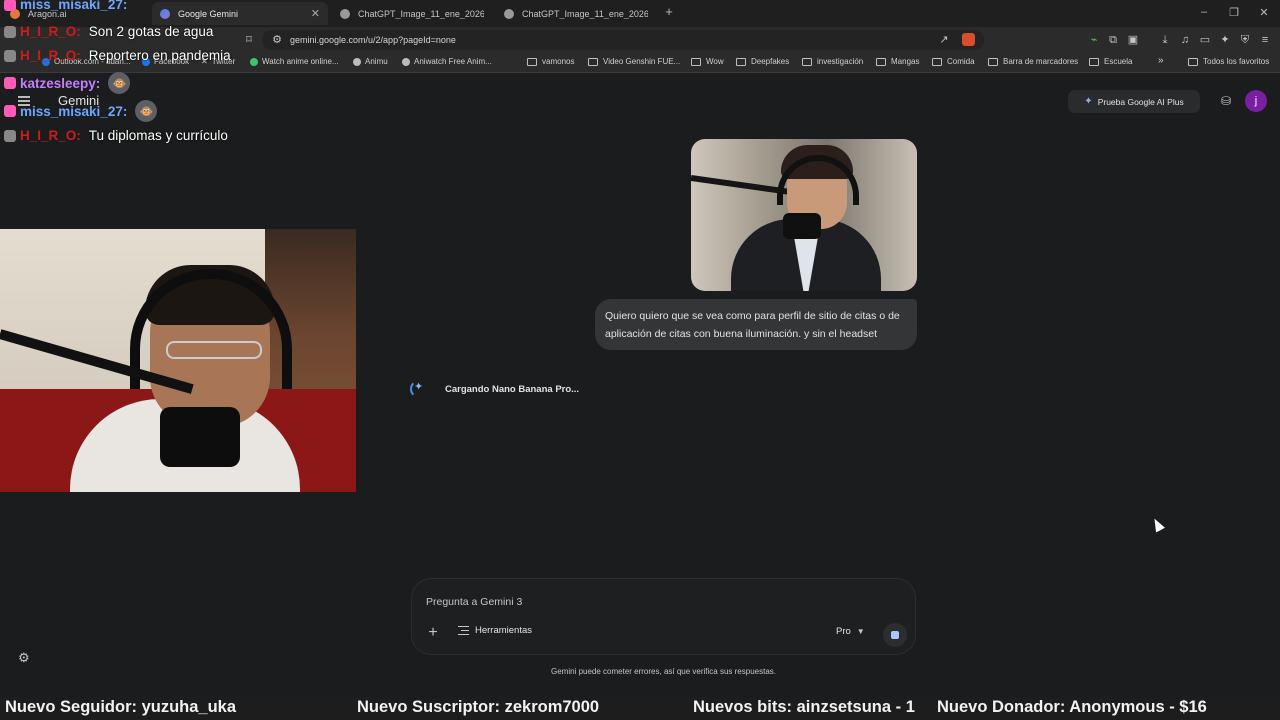 The image size is (1280, 720). What do you see at coordinates (1256, 101) in the screenshot?
I see `account-avatar: j` at bounding box center [1256, 101].